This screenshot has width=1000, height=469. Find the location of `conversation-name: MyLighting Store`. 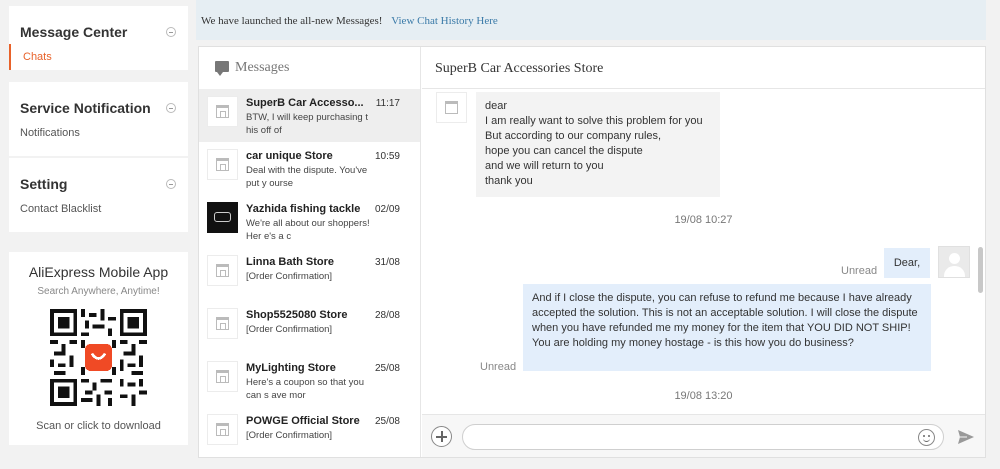

conversation-name: MyLighting Store is located at coordinates (291, 368).